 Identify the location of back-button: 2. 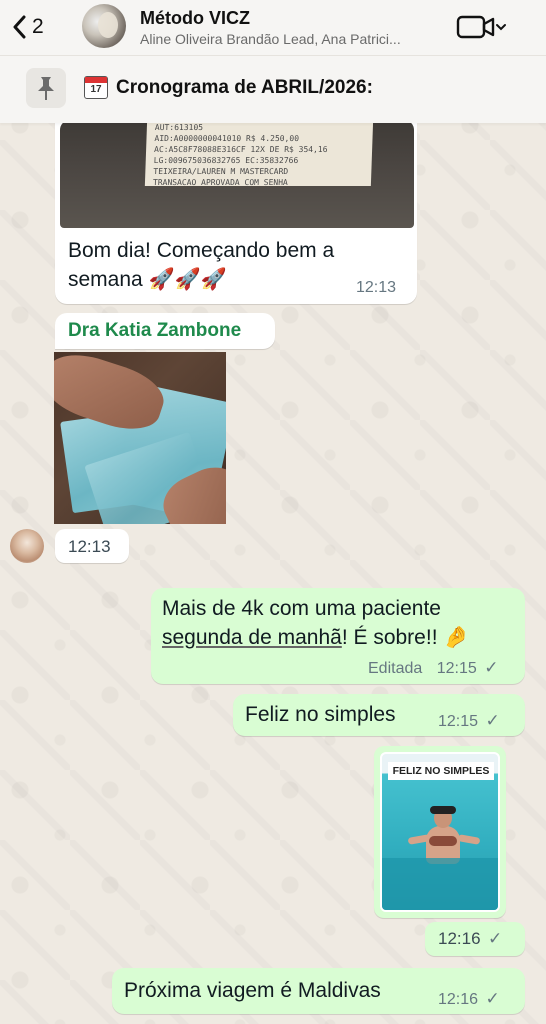
(36, 27).